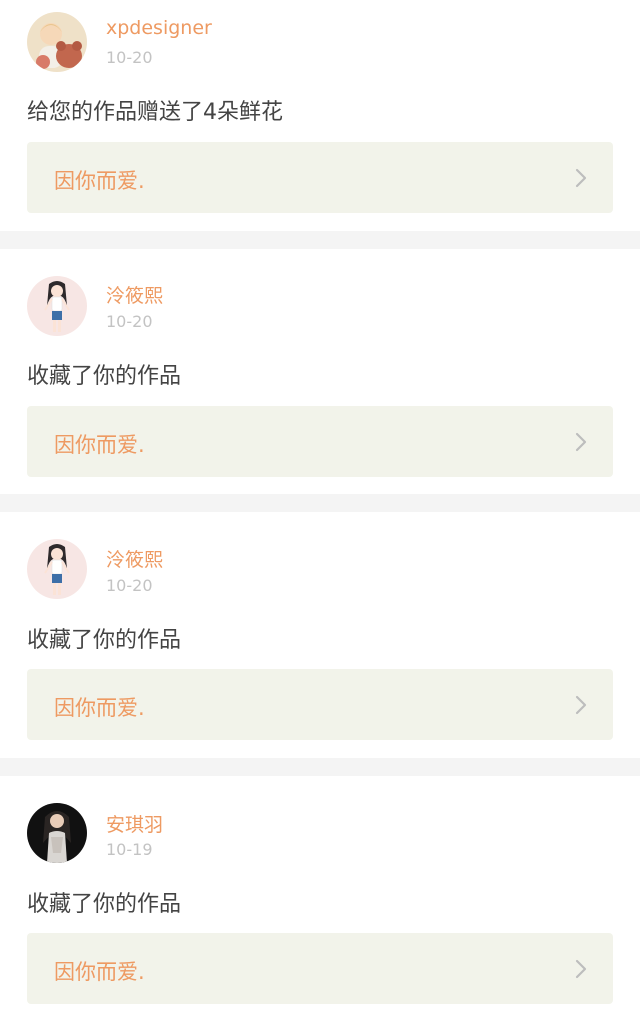  Describe the element at coordinates (159, 28) in the screenshot. I see `username: xpdesigner` at that location.